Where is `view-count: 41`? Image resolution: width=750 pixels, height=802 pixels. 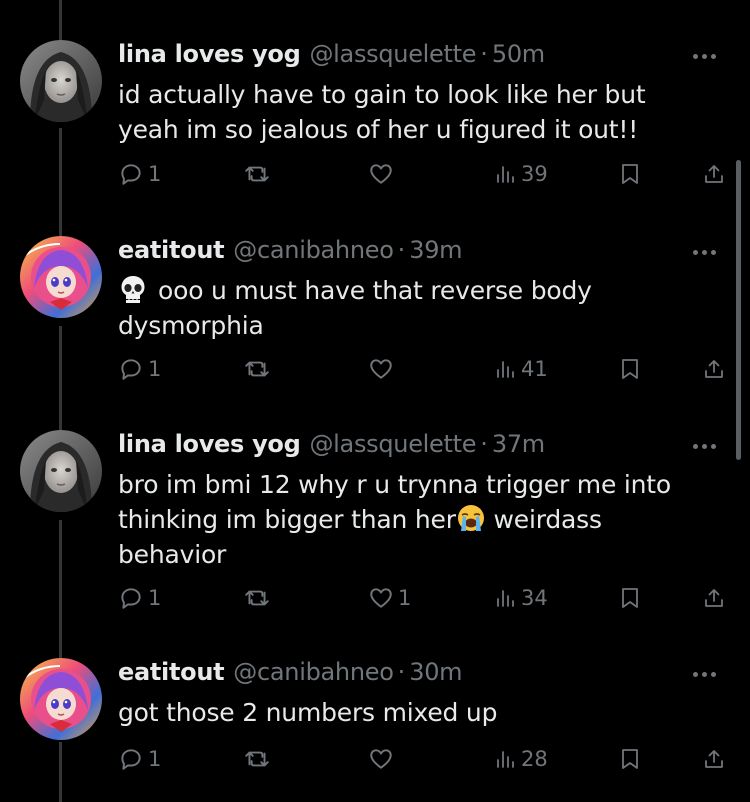 view-count: 41 is located at coordinates (534, 369).